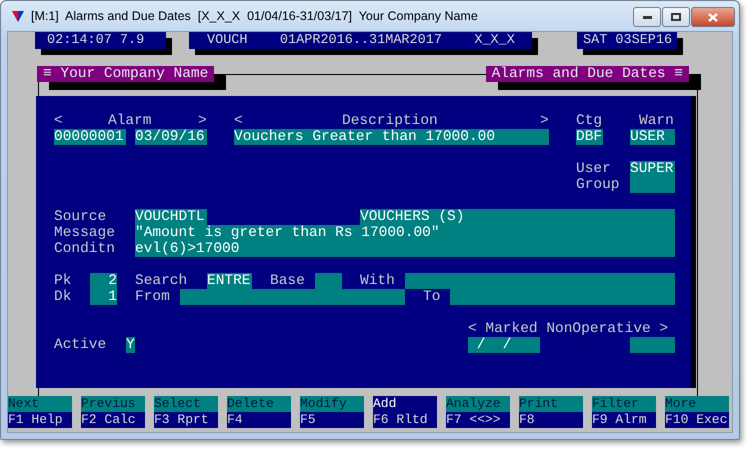 This screenshot has width=748, height=450. What do you see at coordinates (40, 420) in the screenshot?
I see `function-key-label: F1 Help` at bounding box center [40, 420].